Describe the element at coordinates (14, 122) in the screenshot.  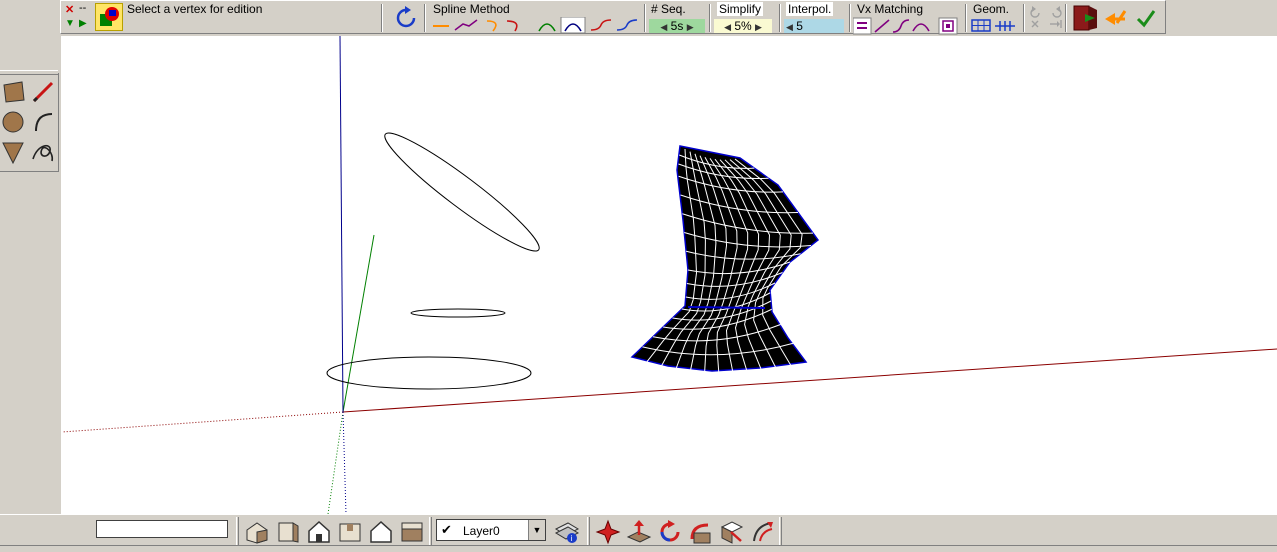
I see `circle-icon` at that location.